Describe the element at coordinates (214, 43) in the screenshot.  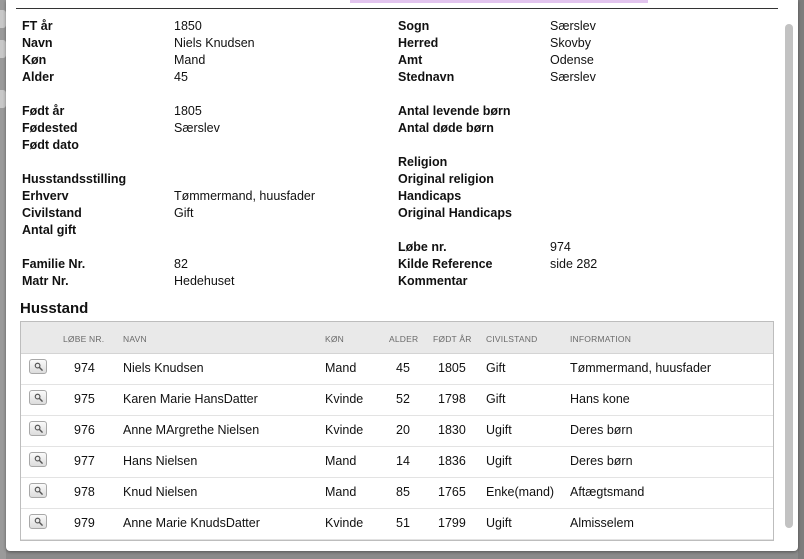
I see `field-value-navn: Niels Knudsen` at that location.